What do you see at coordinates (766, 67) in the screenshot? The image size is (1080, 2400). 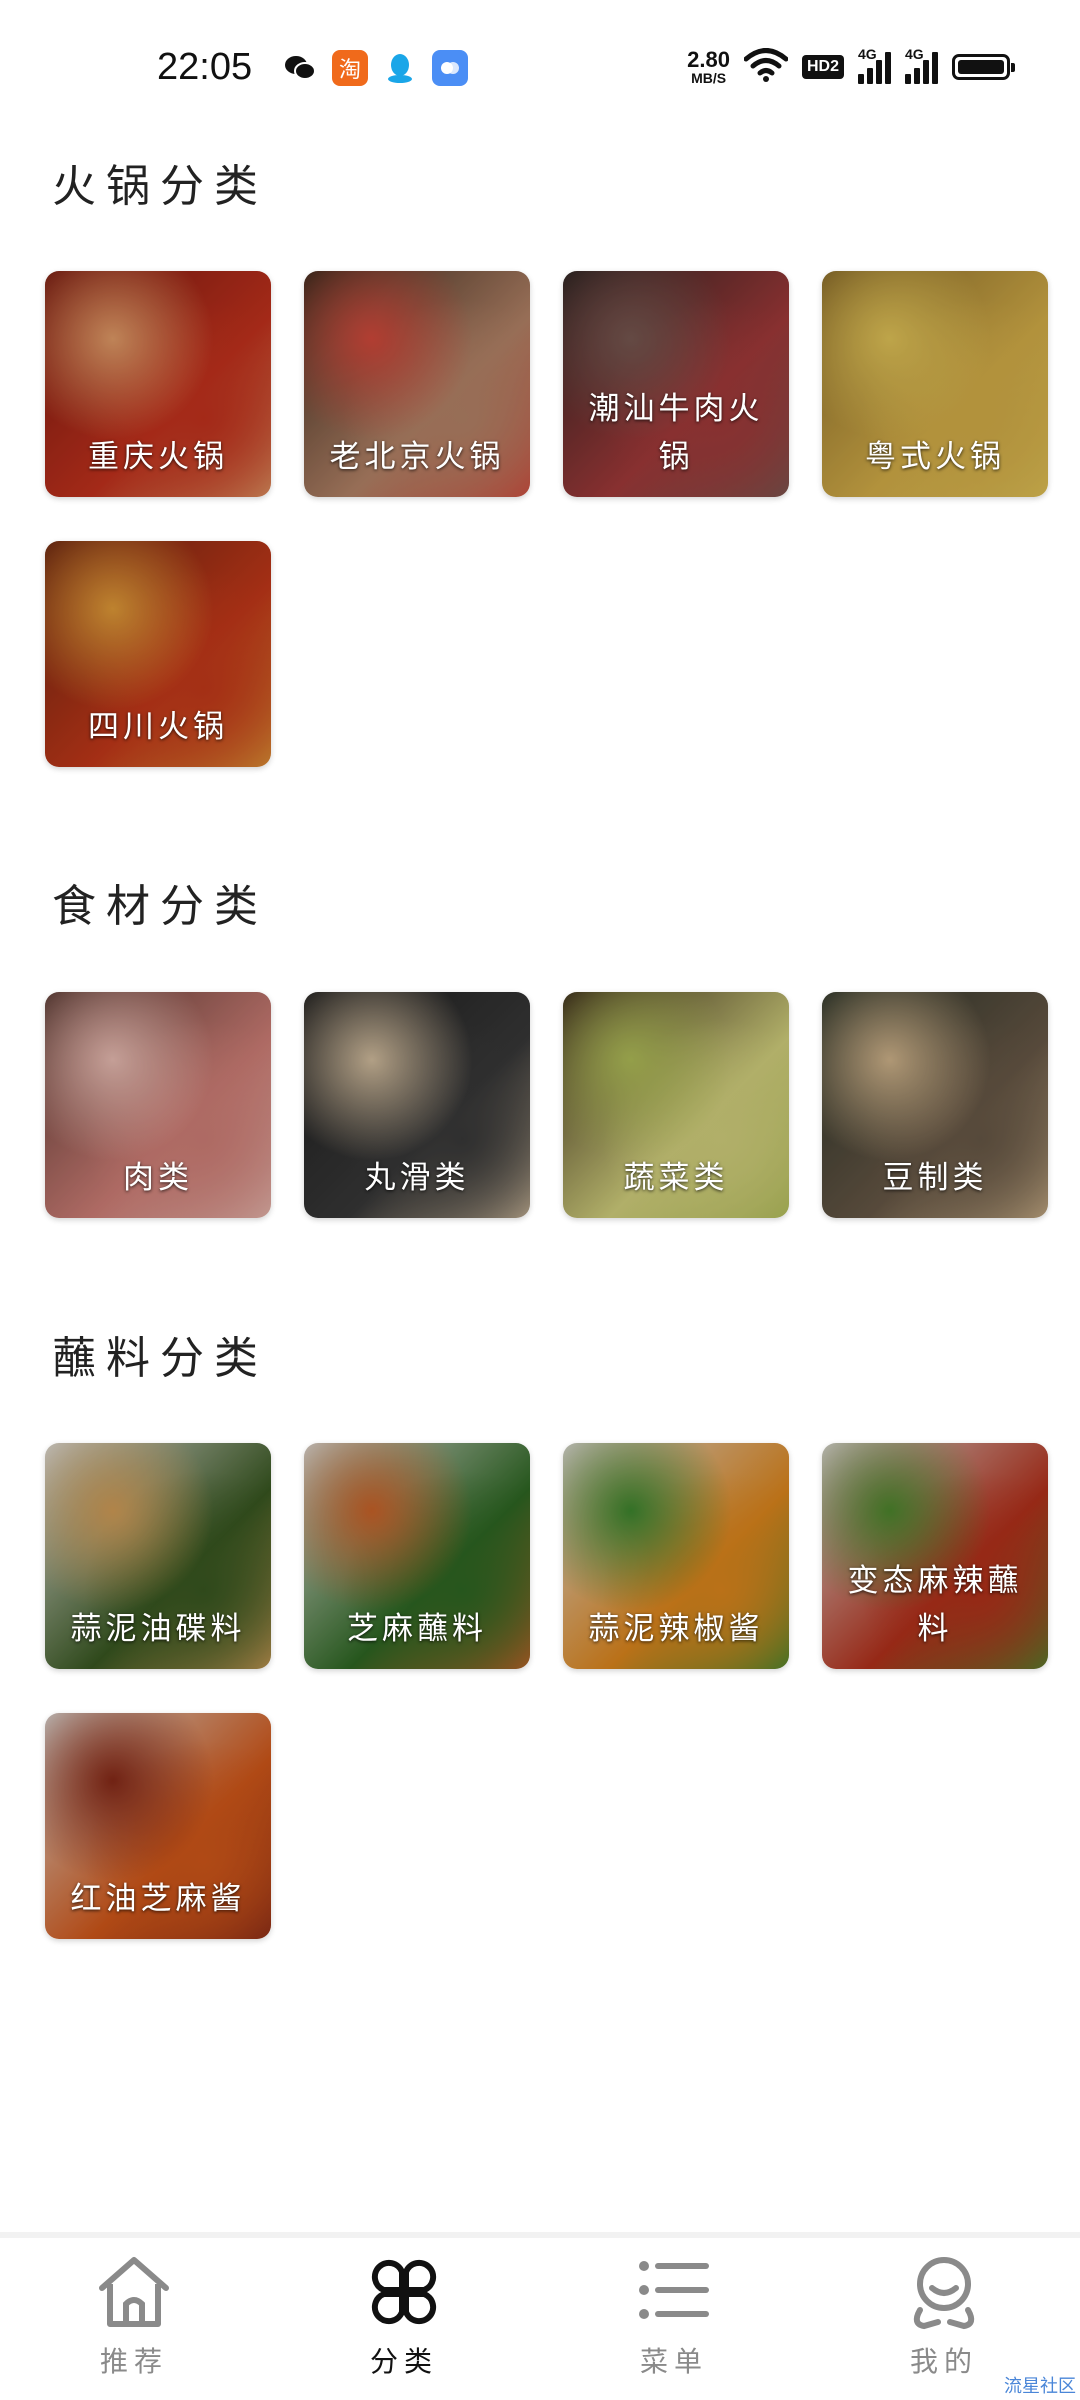 I see `wifi-icon` at bounding box center [766, 67].